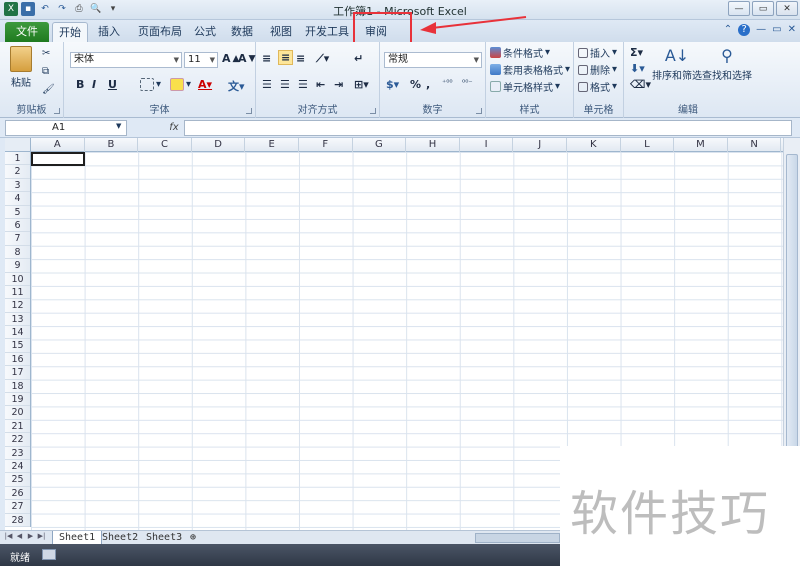  I want to click on italic-icon: I, so click(94, 84).